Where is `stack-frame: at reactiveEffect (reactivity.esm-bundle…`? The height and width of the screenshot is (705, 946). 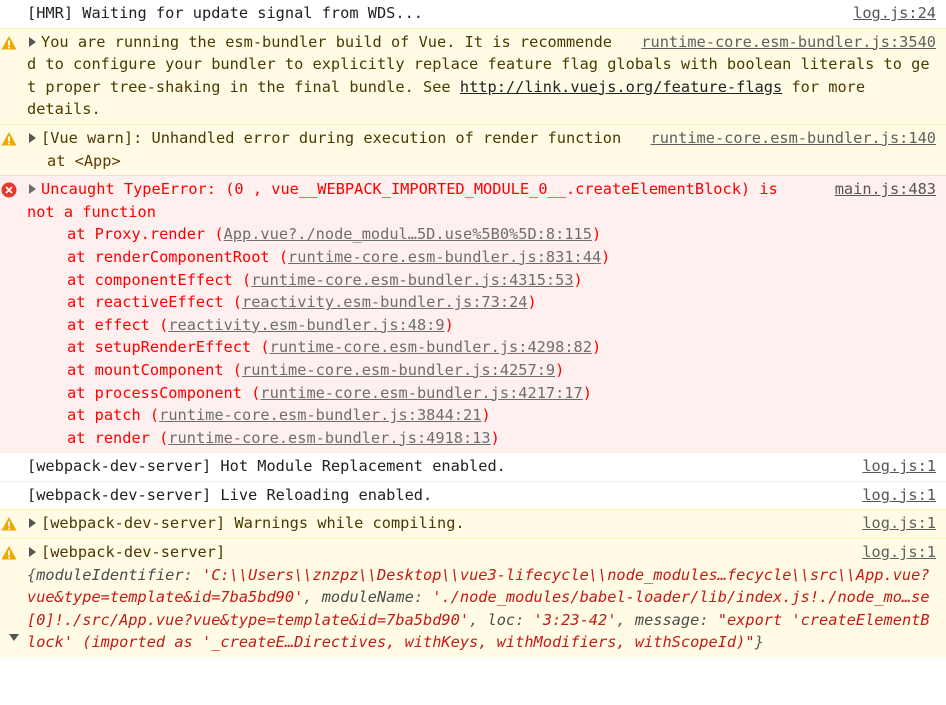 stack-frame: at reactiveEffect (reactivity.esm-bundle… is located at coordinates (302, 302).